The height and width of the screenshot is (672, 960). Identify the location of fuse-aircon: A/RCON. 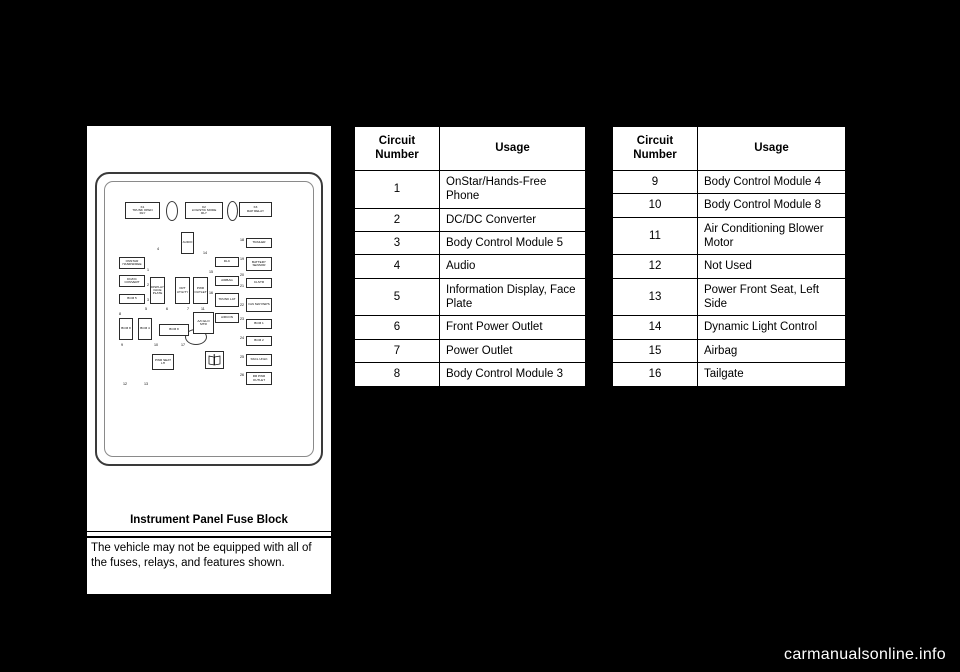
(227, 318).